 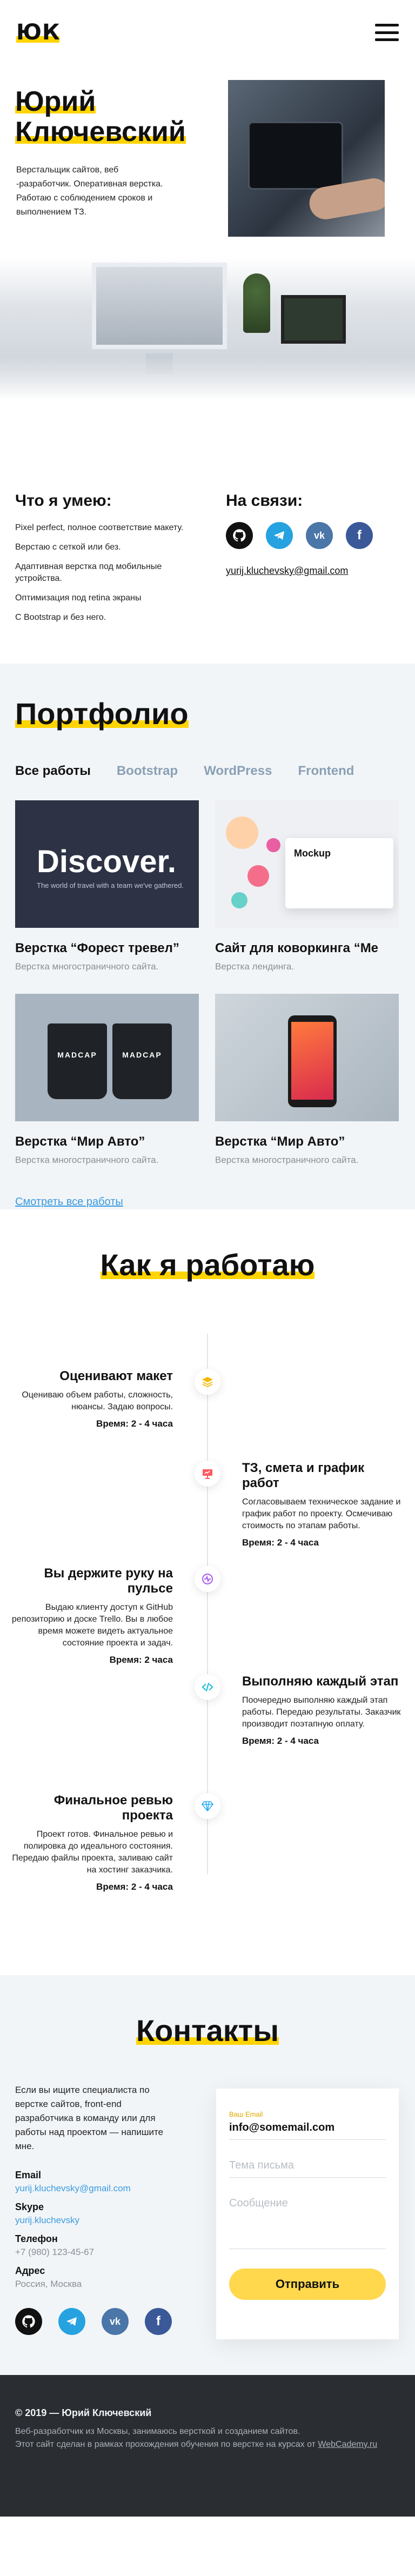 What do you see at coordinates (102, 714) in the screenshot?
I see `portfolio-title: Портфолио` at bounding box center [102, 714].